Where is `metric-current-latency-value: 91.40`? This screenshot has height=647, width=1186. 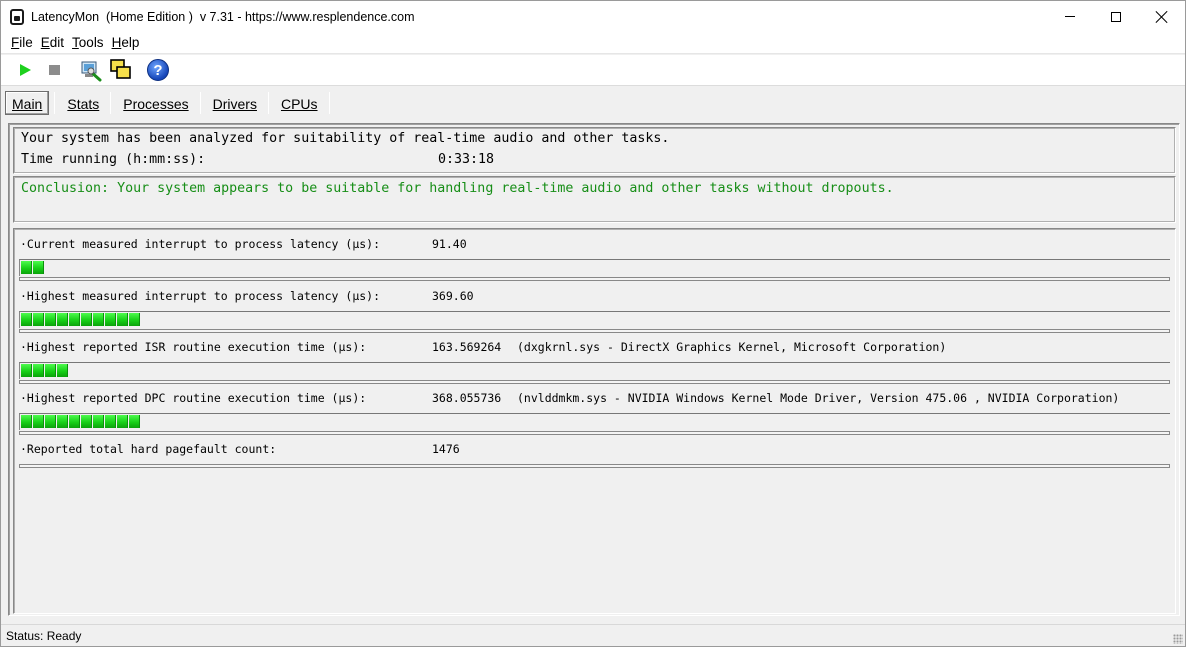
metric-current-latency-value: 91.40 is located at coordinates (449, 244).